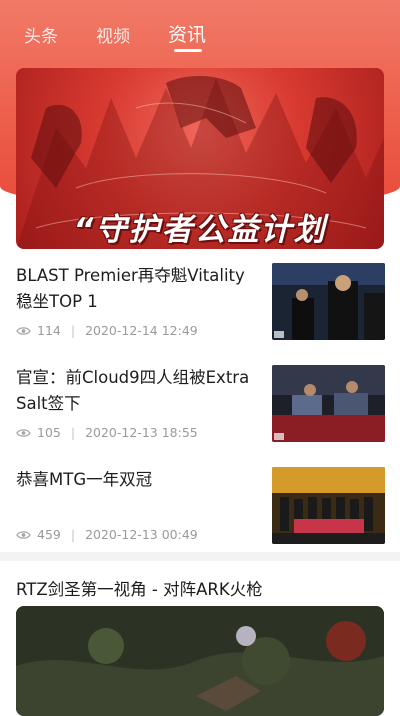 The height and width of the screenshot is (716, 400). What do you see at coordinates (41, 34) in the screenshot?
I see `tab-headlines: 头条` at bounding box center [41, 34].